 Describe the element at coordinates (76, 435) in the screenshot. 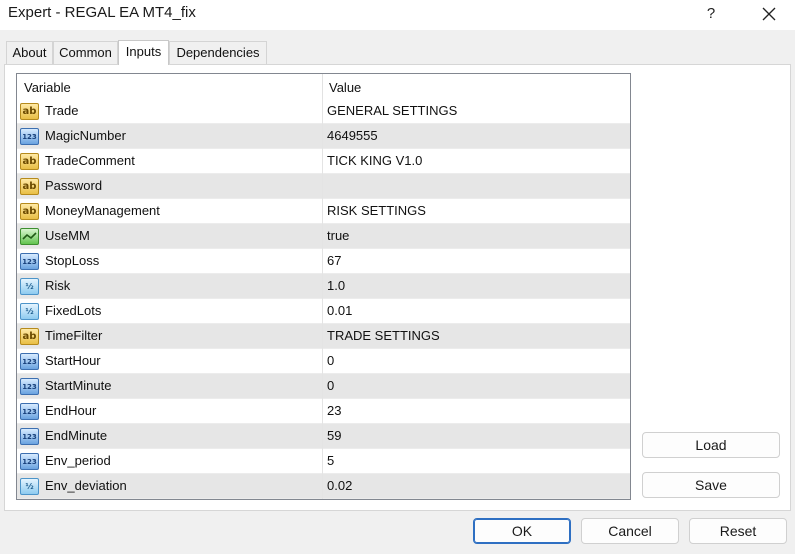

I see `variable-cell: EndMinute` at that location.